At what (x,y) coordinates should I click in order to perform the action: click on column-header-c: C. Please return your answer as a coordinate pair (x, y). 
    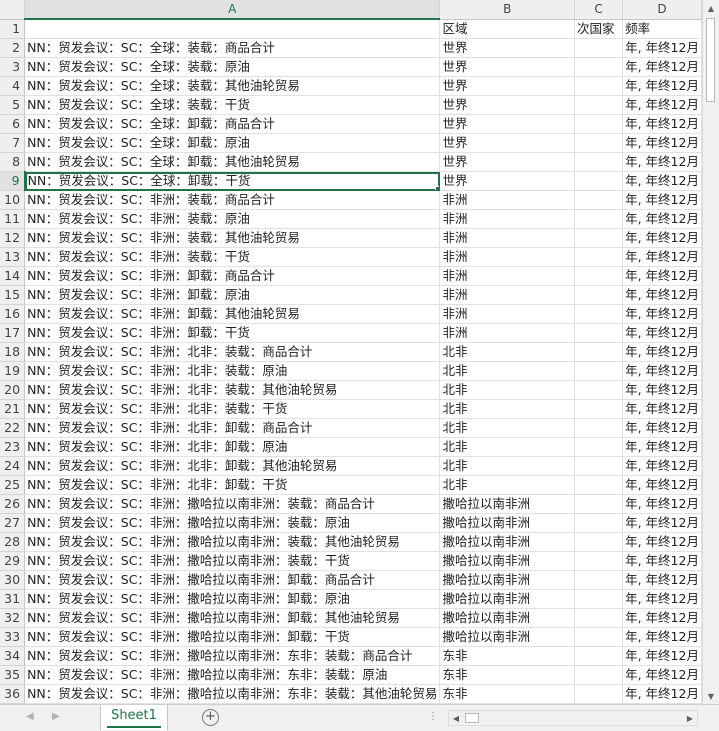
    Looking at the image, I should click on (599, 10).